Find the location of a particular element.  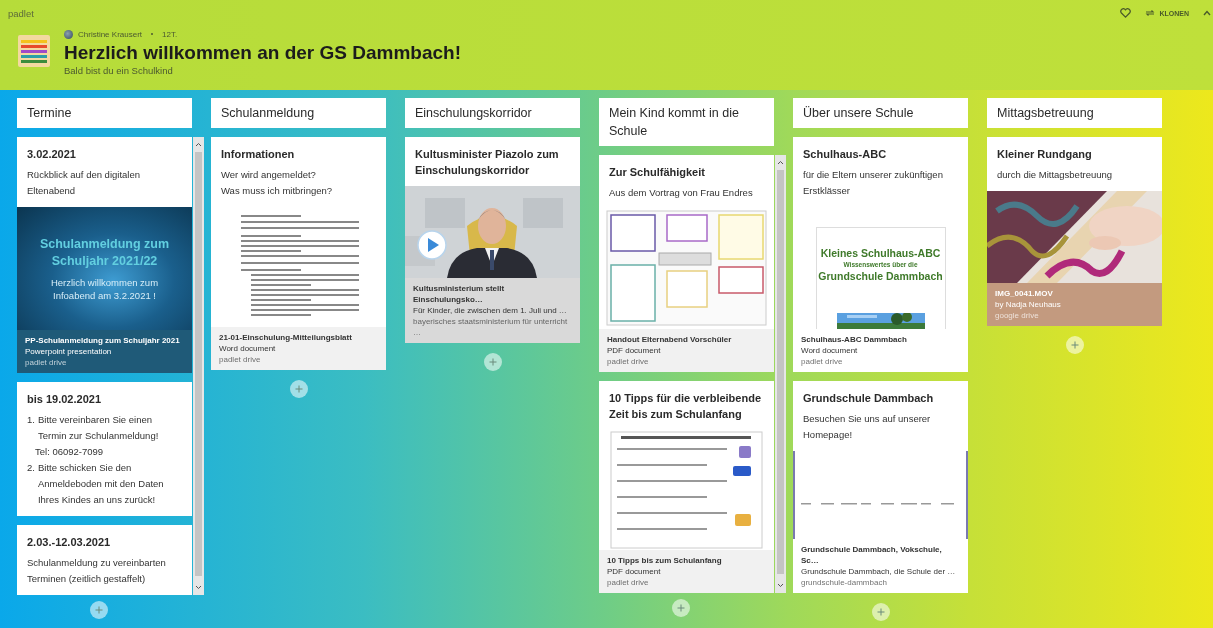

post-text: Was muss ich mitbringen? is located at coordinates (277, 191).